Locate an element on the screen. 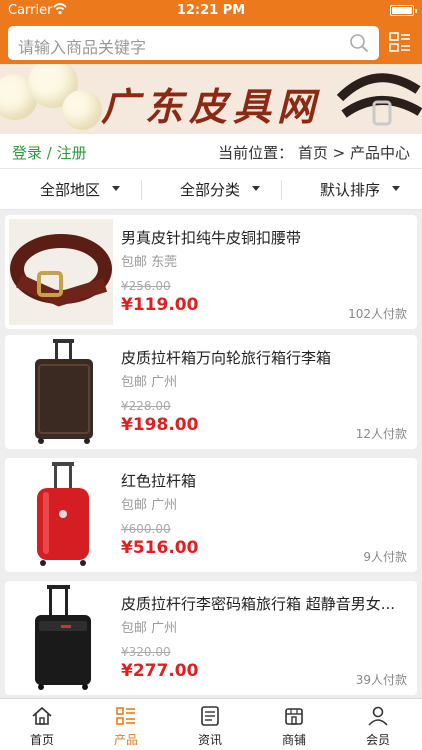 This screenshot has height=750, width=422. product-tags: 包邮 东莞 is located at coordinates (149, 262).